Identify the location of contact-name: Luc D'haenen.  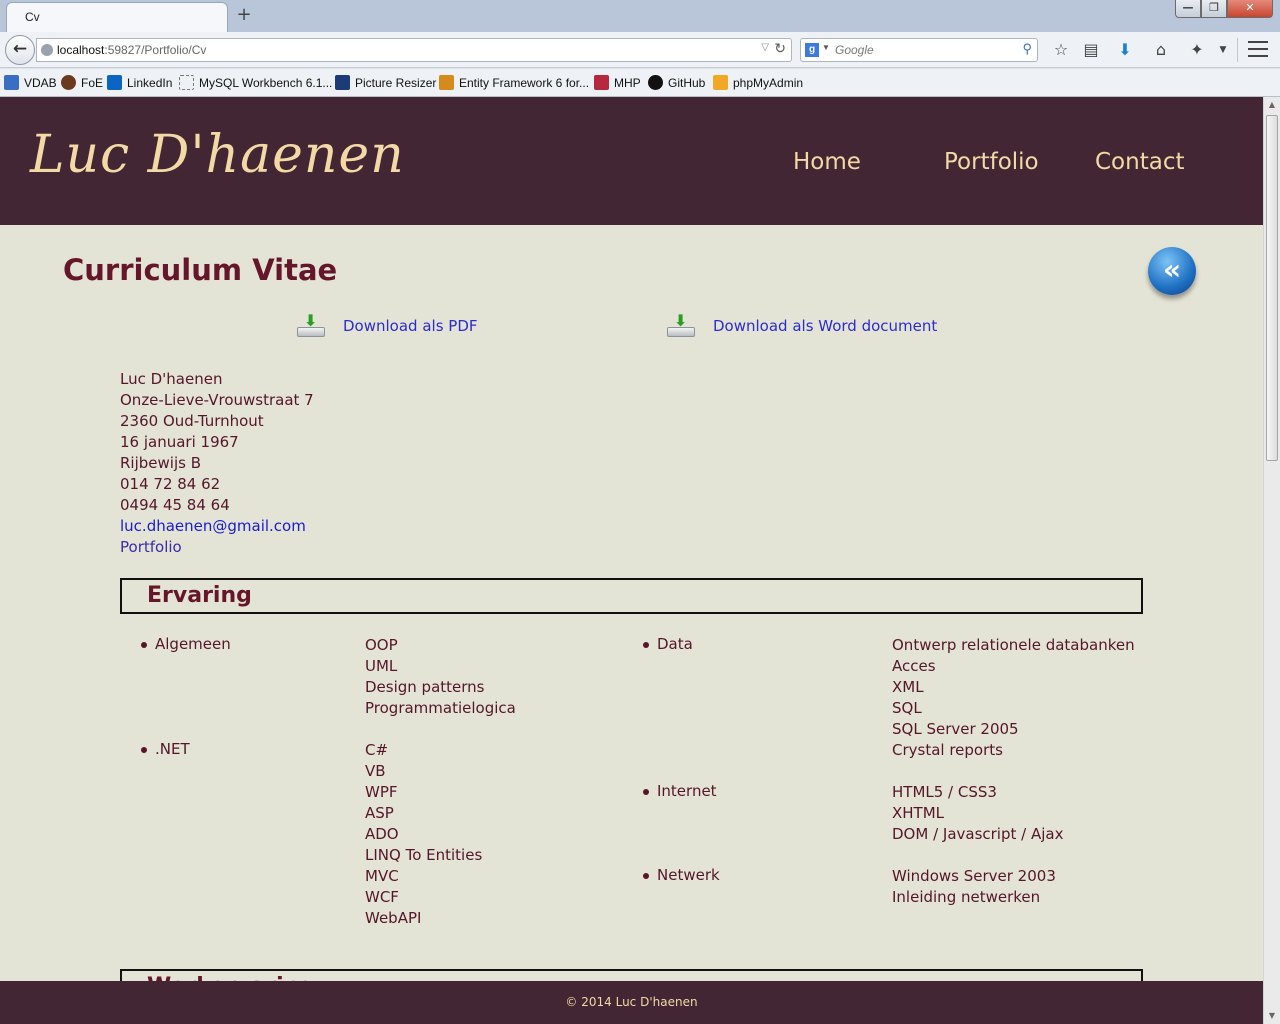
(171, 379).